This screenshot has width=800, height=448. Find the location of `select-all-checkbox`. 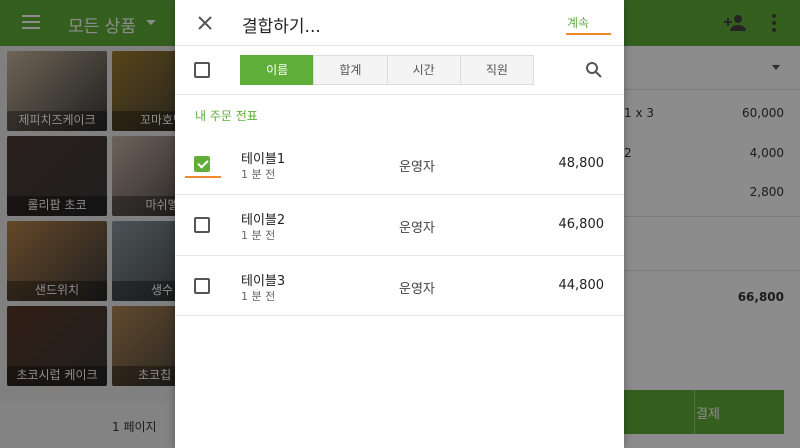

select-all-checkbox is located at coordinates (202, 70).